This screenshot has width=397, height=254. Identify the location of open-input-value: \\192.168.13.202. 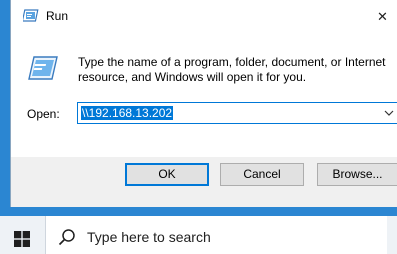
(127, 113).